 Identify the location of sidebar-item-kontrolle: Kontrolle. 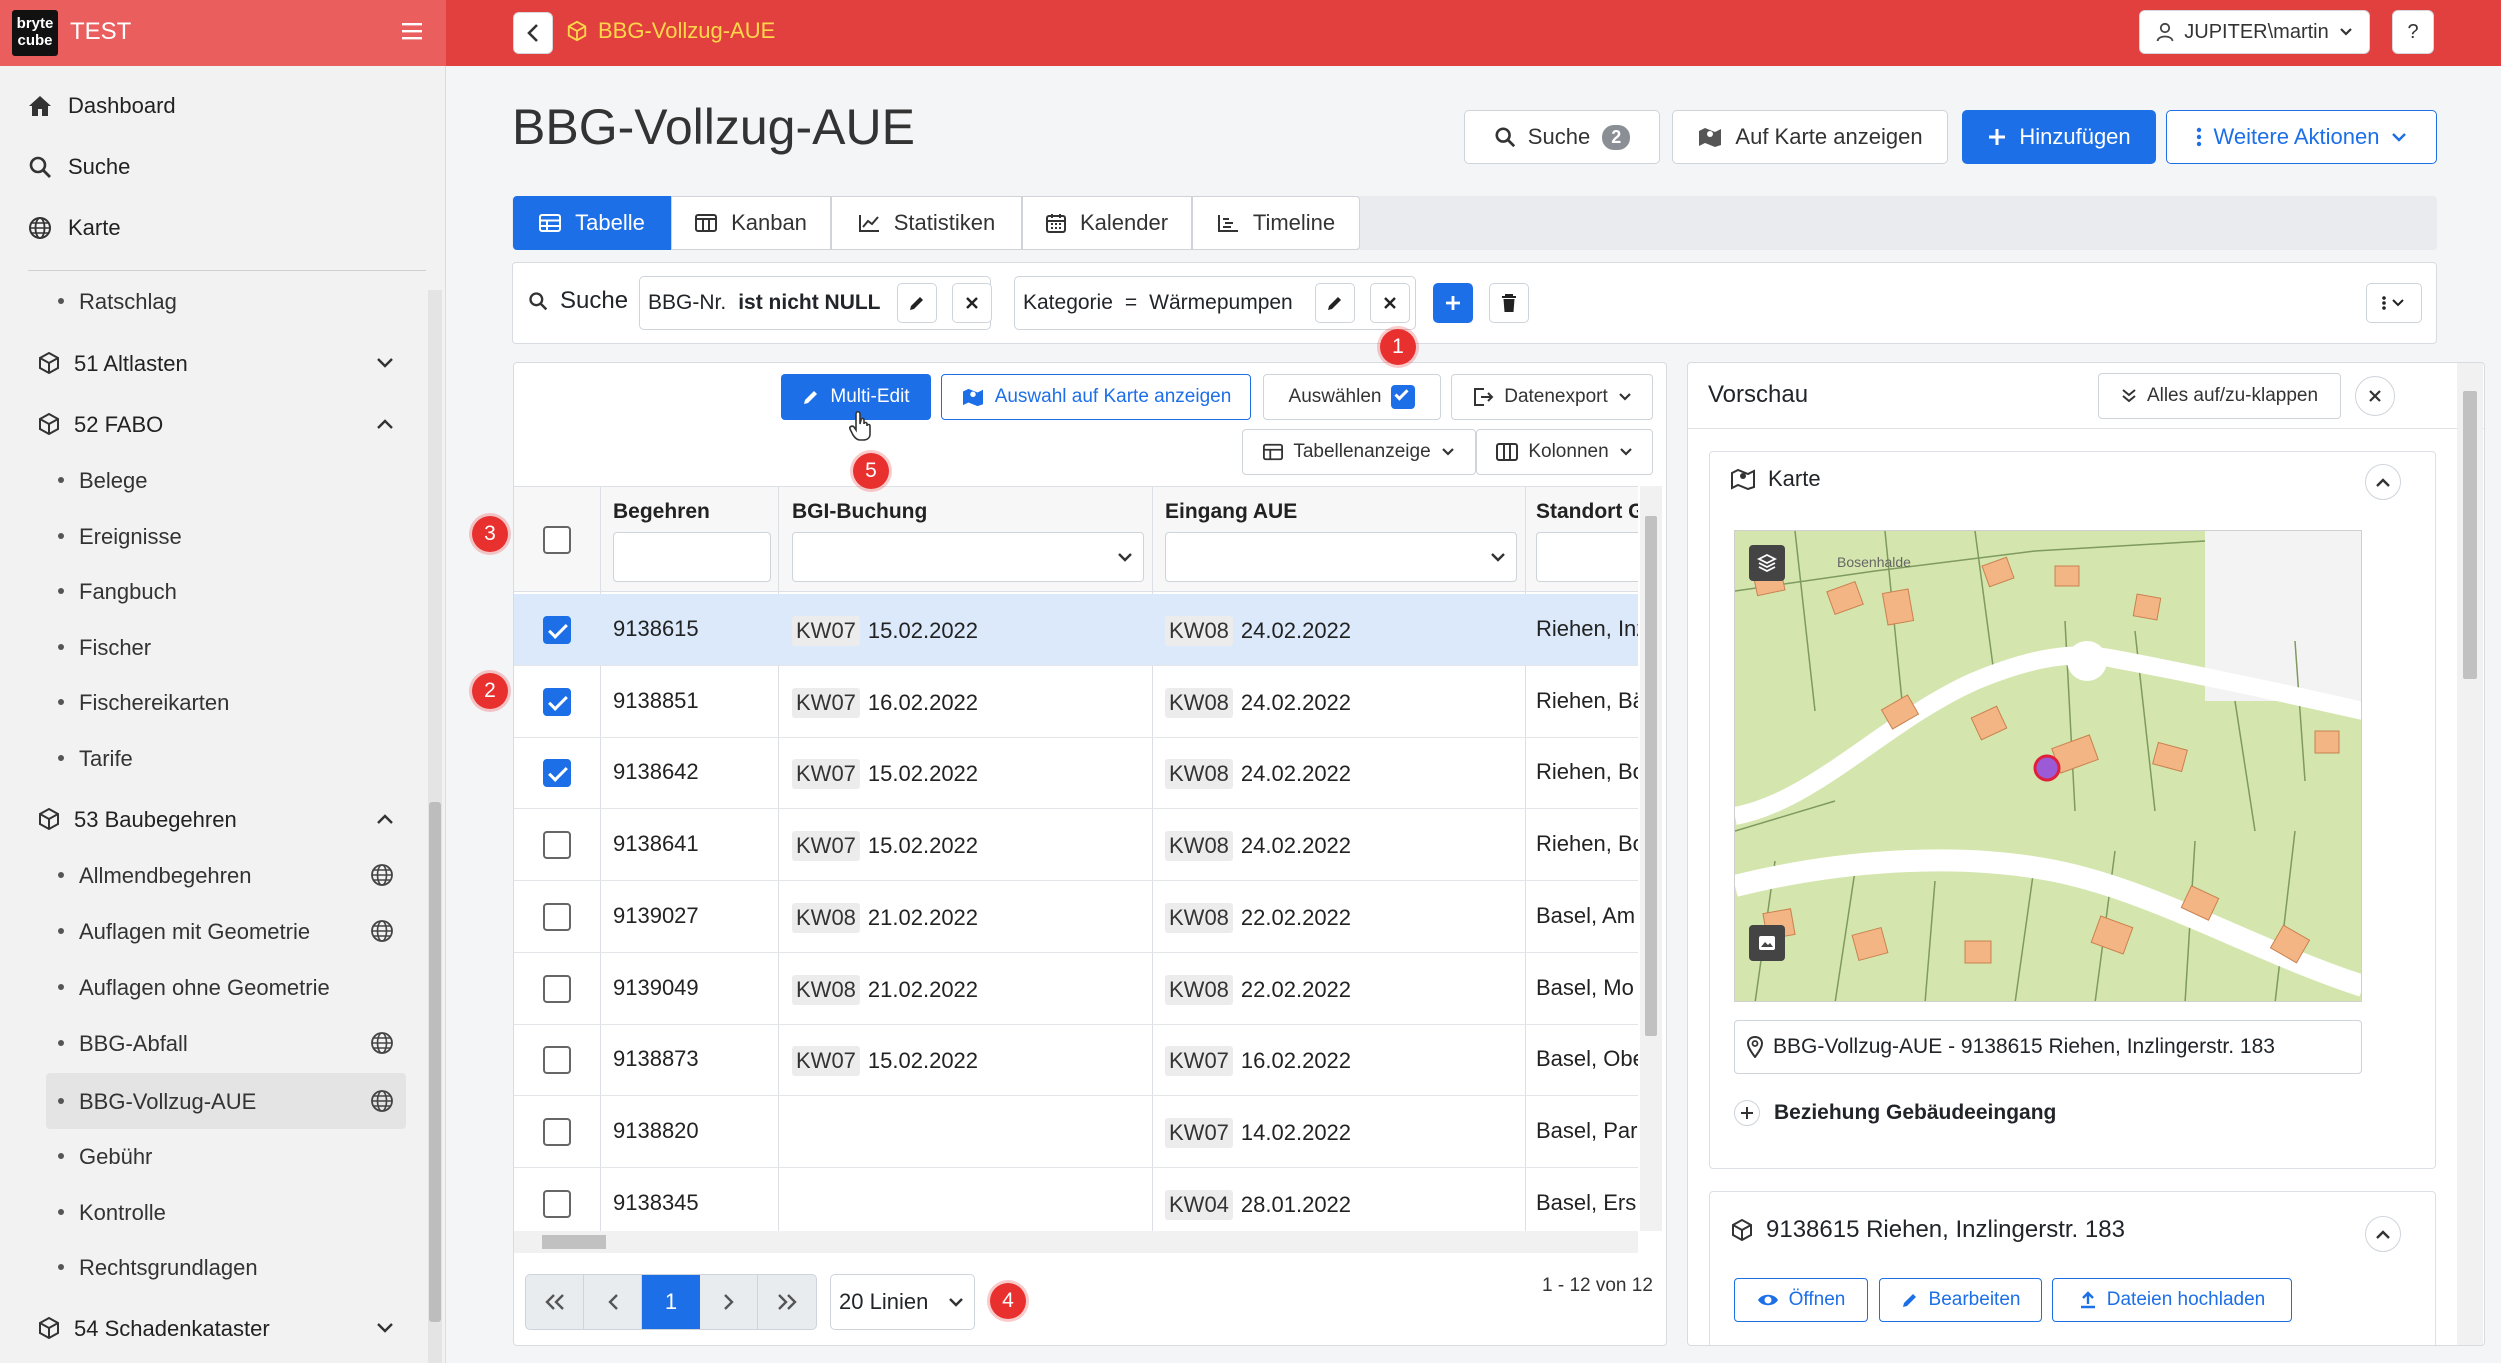
(223, 1212).